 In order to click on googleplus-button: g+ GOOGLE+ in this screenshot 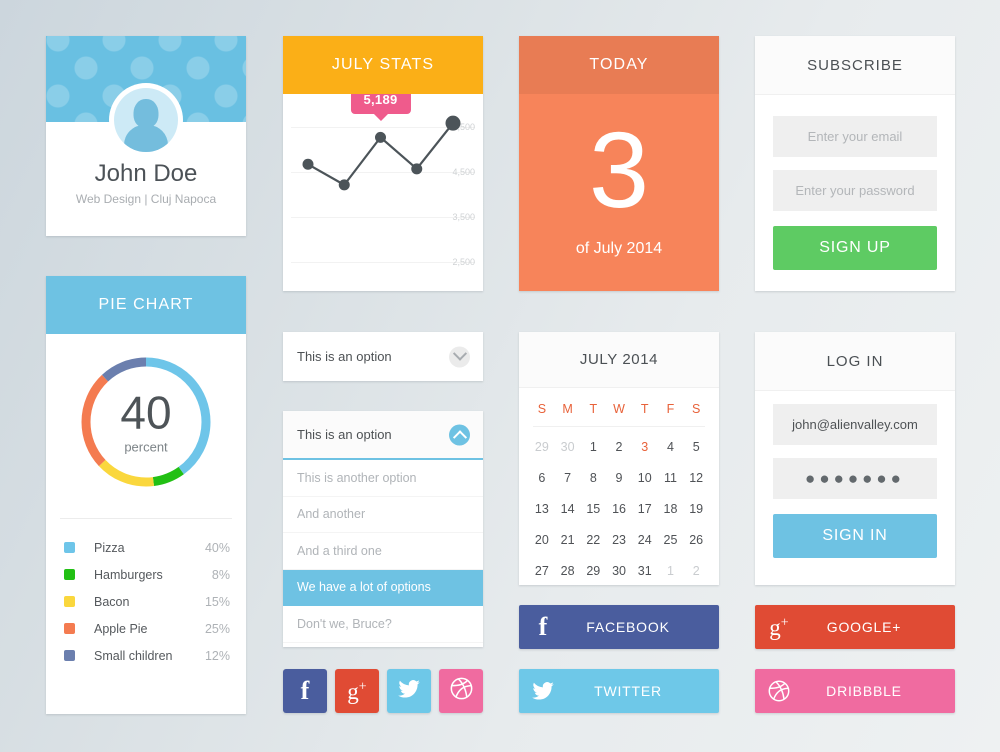, I will do `click(855, 627)`.